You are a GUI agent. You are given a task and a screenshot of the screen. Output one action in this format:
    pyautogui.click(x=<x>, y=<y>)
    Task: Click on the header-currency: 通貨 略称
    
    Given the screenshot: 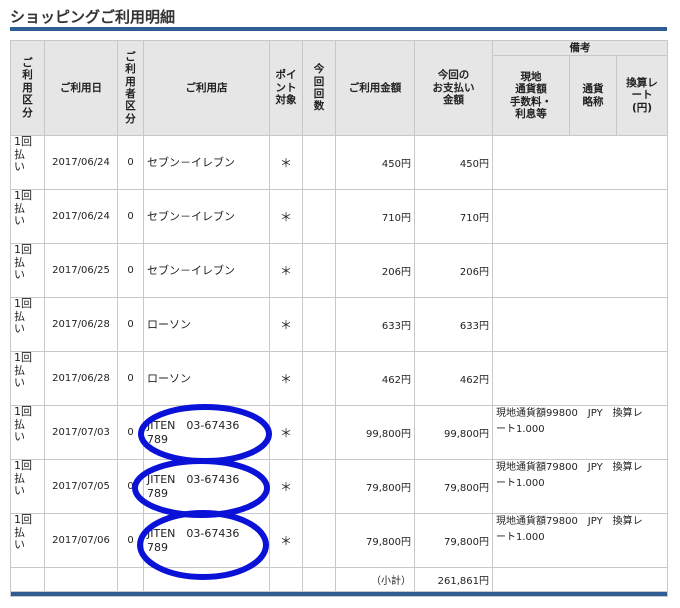 What is the action you would take?
    pyautogui.click(x=593, y=95)
    